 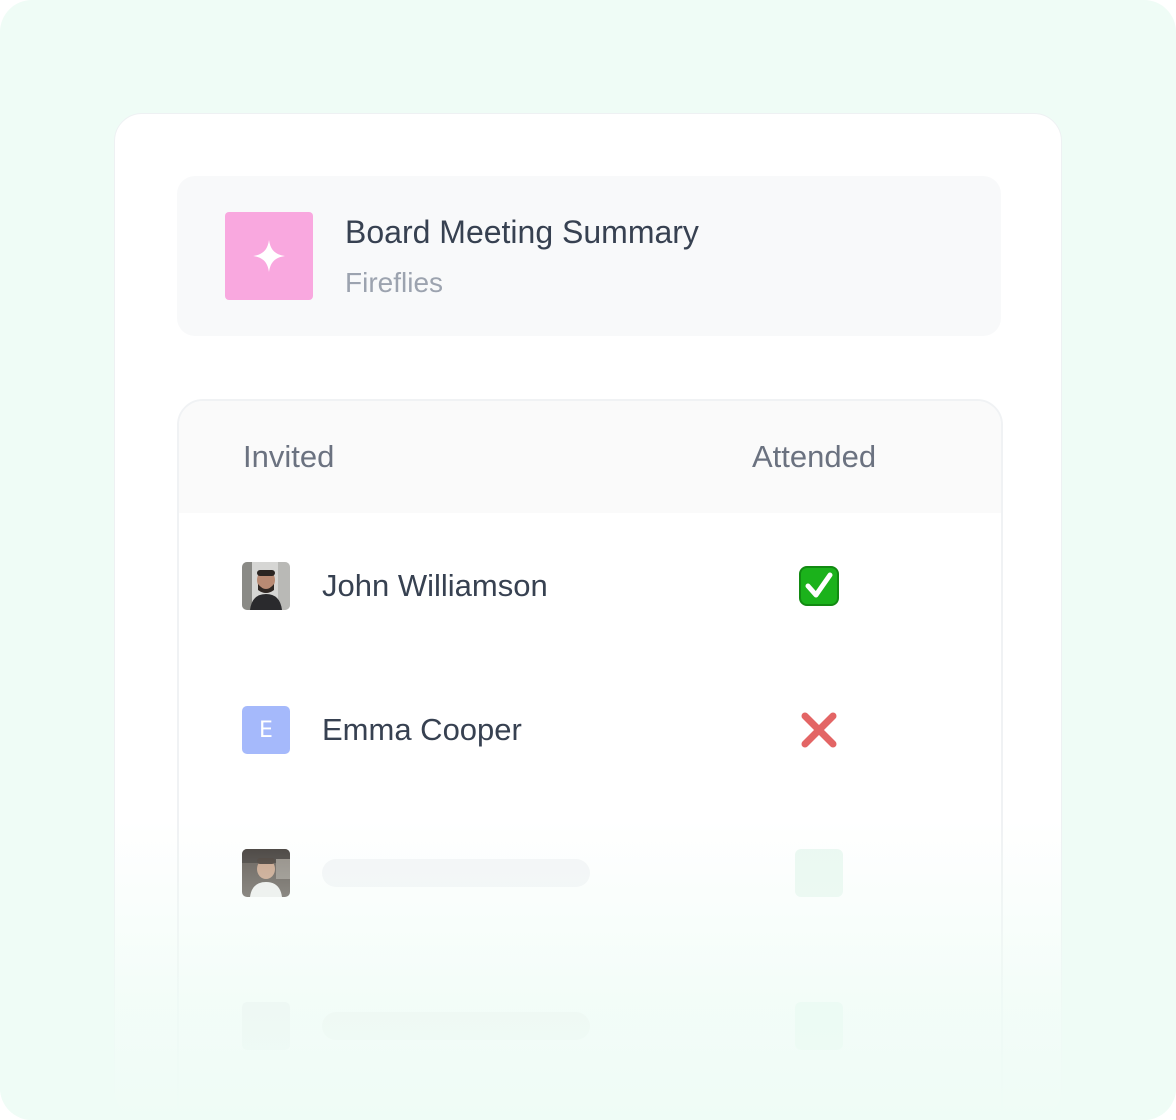 I want to click on table-row: John Williamson, so click(x=590, y=586).